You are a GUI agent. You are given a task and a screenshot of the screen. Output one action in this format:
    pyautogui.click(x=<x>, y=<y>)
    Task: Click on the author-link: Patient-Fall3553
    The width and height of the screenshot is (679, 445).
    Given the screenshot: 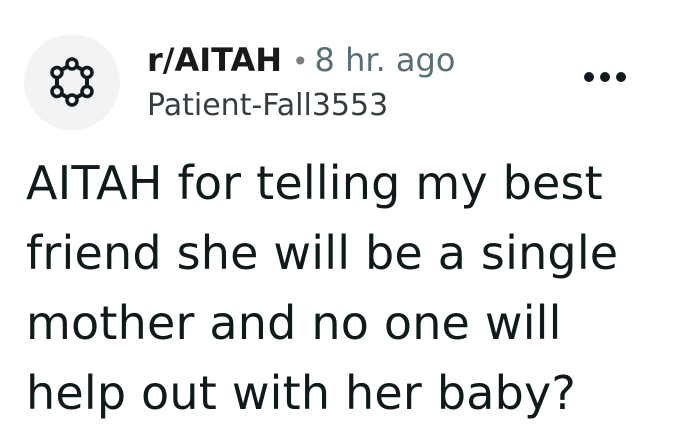 What is the action you would take?
    pyautogui.click(x=301, y=106)
    